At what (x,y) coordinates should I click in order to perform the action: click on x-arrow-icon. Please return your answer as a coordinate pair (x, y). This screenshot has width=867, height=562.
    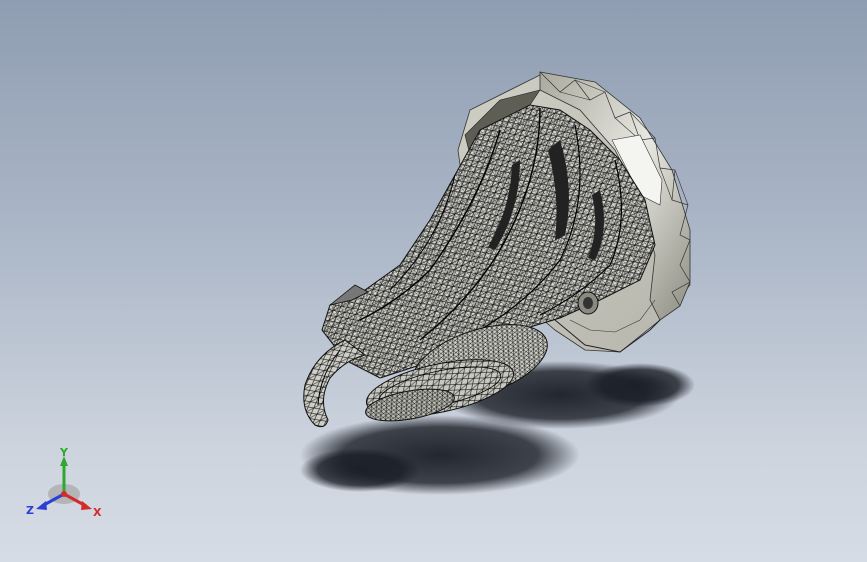
    Looking at the image, I should click on (86, 505).